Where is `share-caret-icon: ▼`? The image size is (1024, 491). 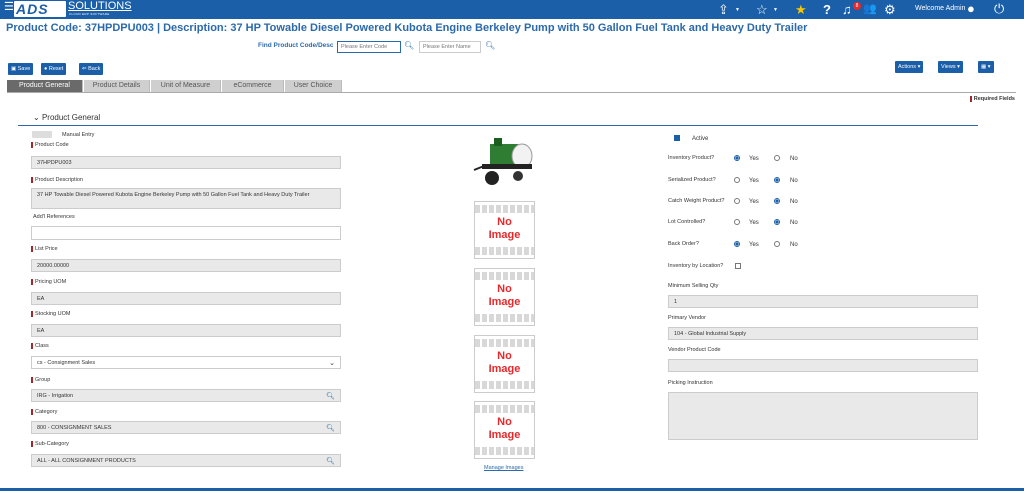
share-caret-icon: ▼ is located at coordinates (737, 10).